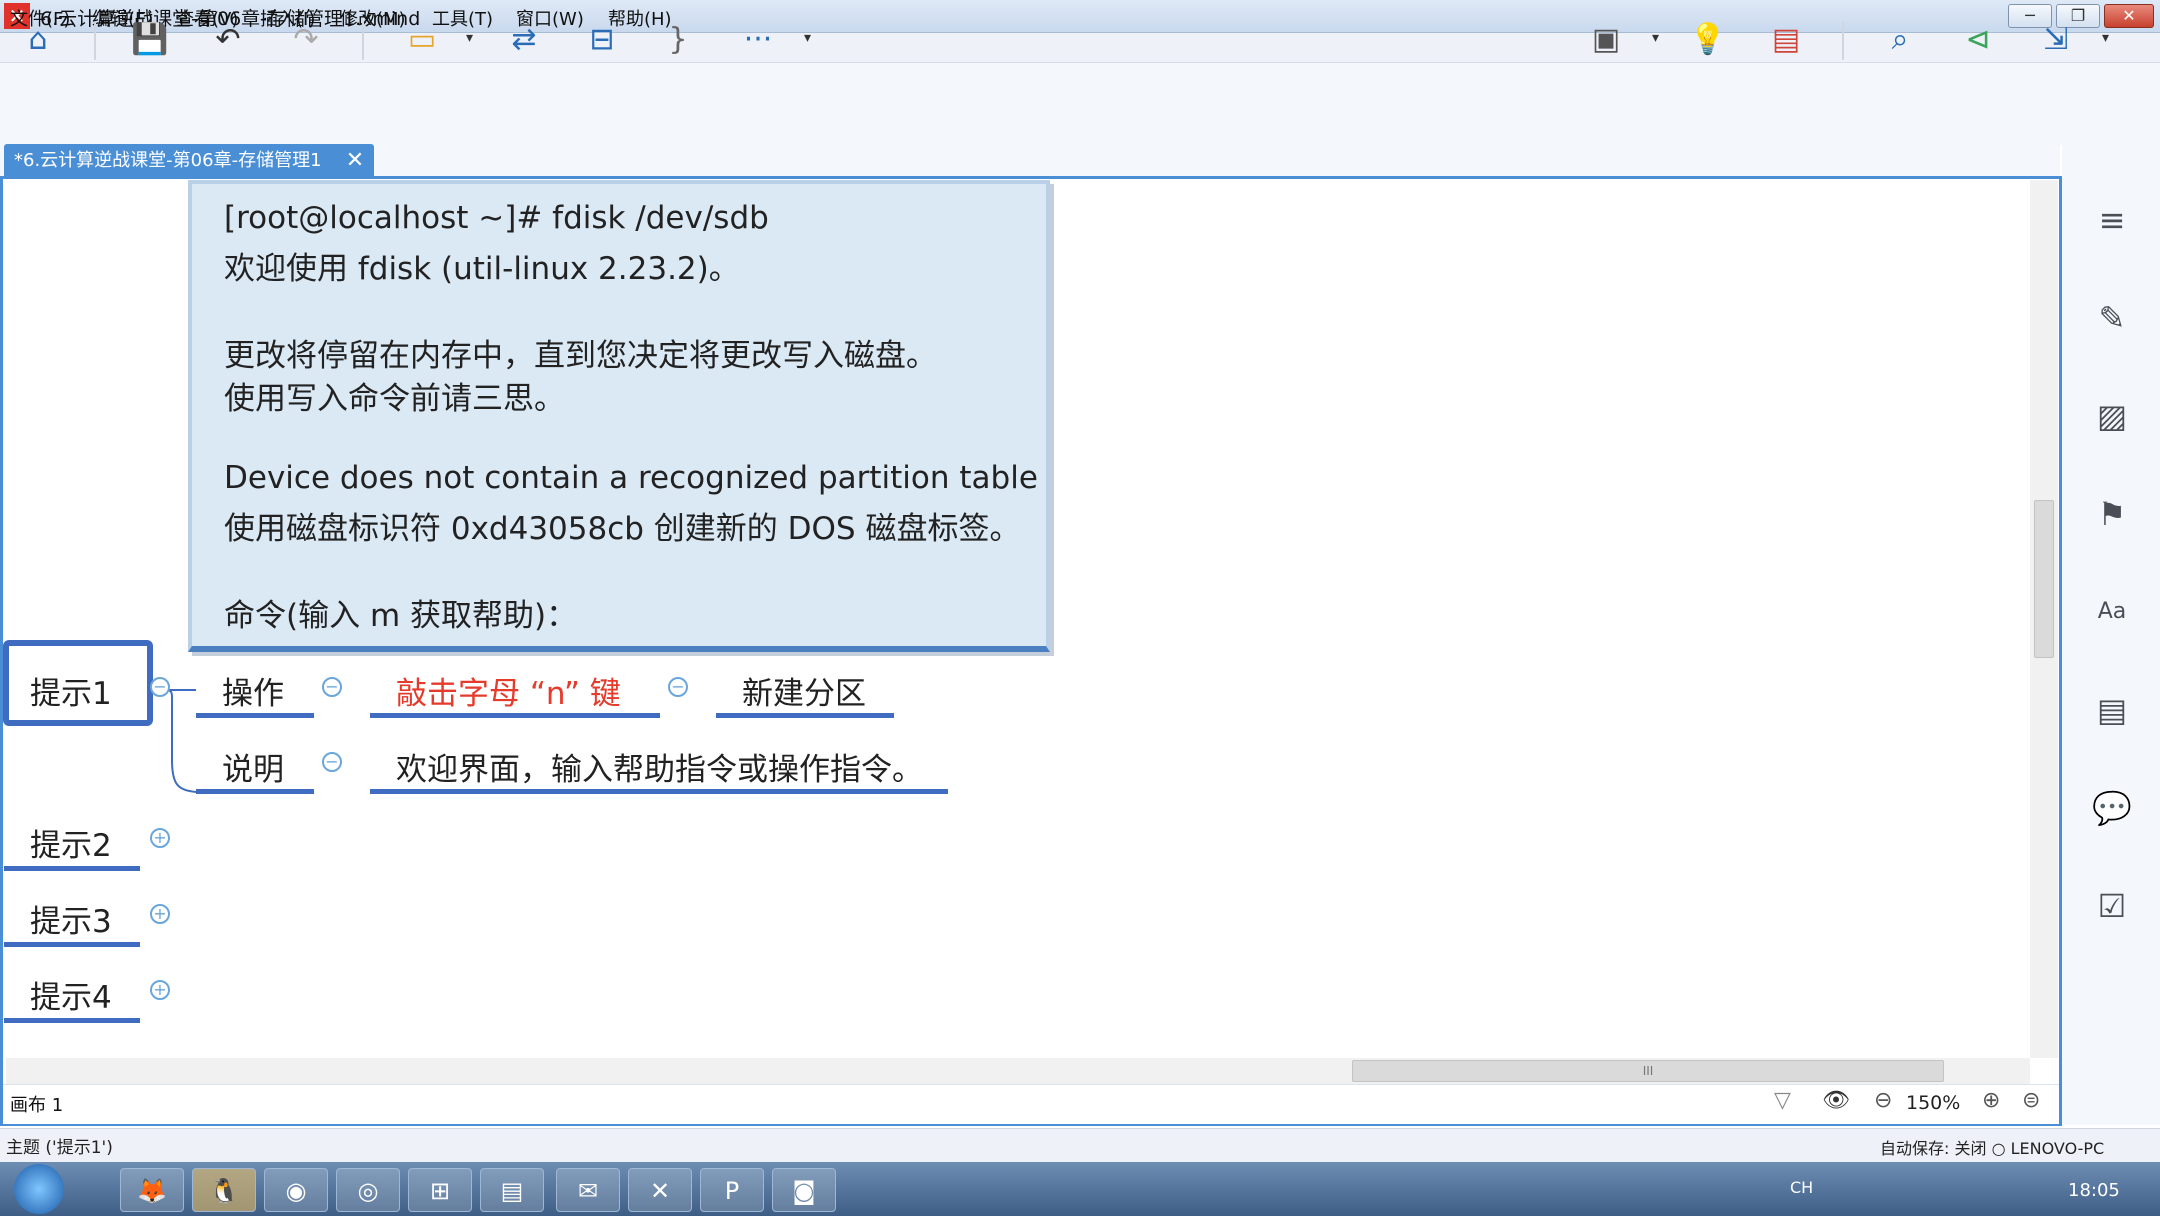 Image resolution: width=2160 pixels, height=1216 pixels. What do you see at coordinates (36, 1104) in the screenshot?
I see `sheet-tab: 画布 1` at bounding box center [36, 1104].